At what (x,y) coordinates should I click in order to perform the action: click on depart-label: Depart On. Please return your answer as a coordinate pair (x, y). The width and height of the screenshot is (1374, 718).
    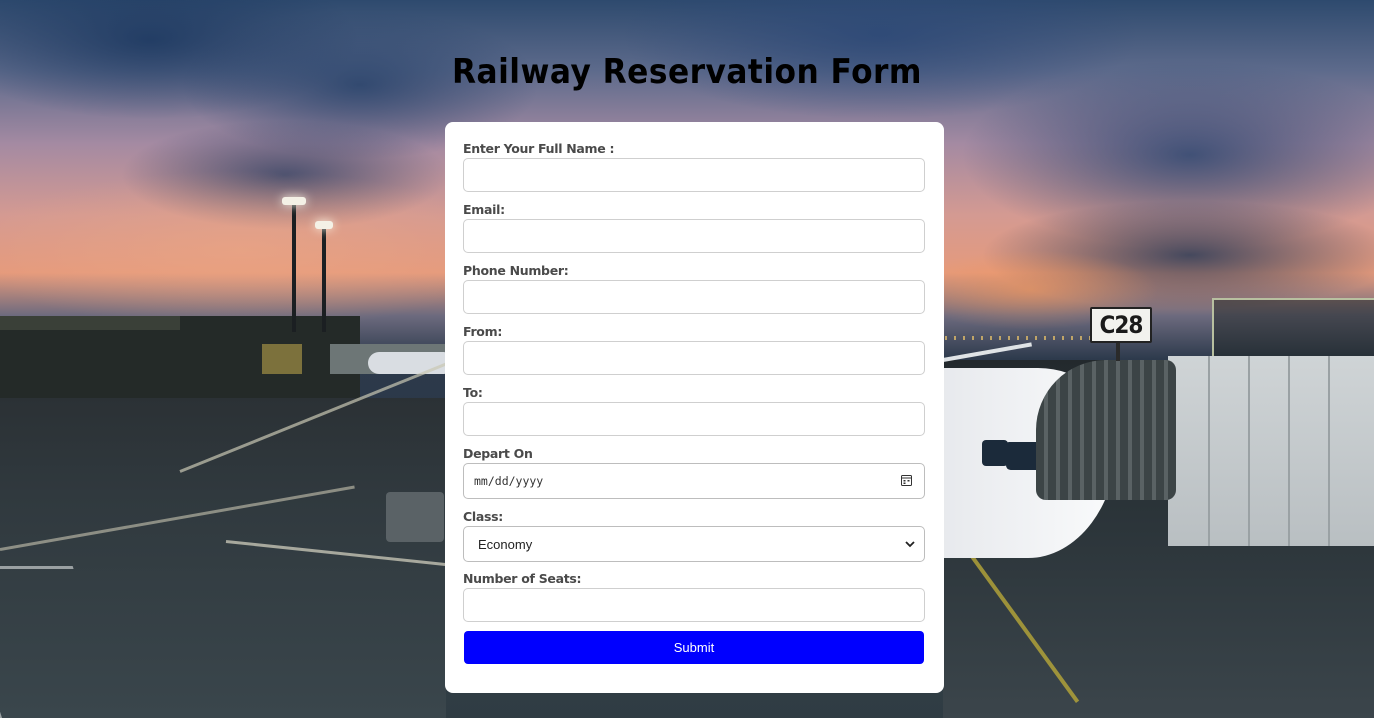
    Looking at the image, I should click on (498, 453).